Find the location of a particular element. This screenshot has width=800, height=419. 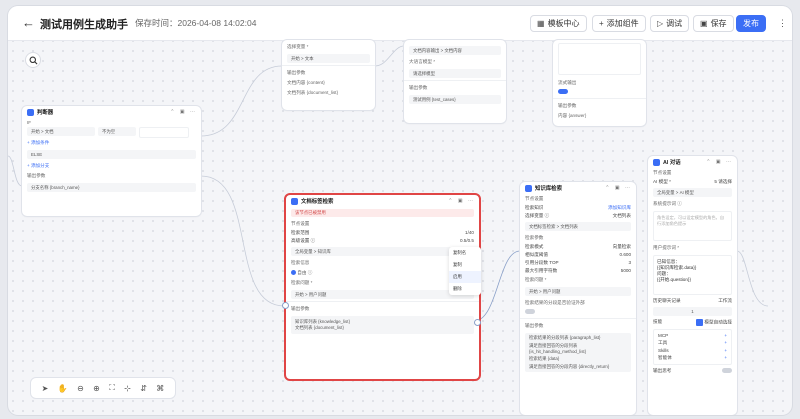

search-icon is located at coordinates (33, 60).